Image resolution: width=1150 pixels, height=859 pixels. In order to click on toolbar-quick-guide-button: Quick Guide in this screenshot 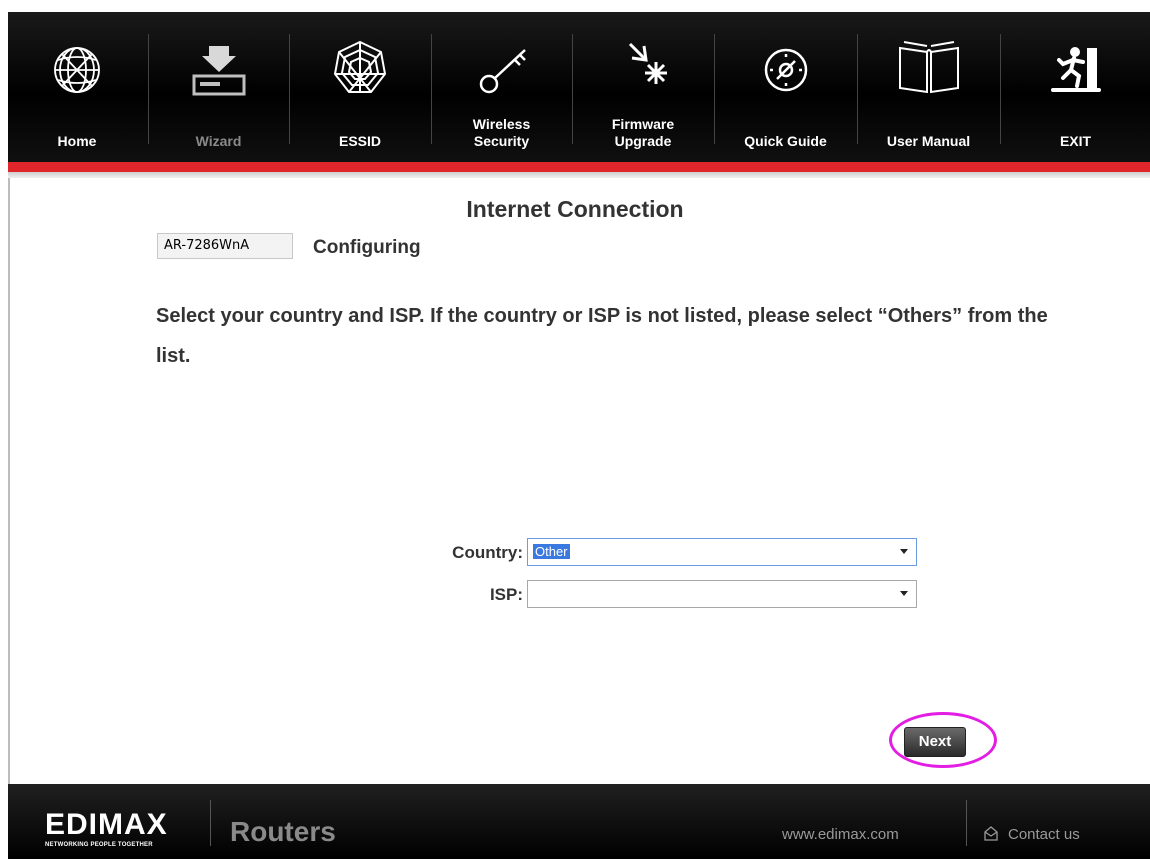, I will do `click(785, 87)`.